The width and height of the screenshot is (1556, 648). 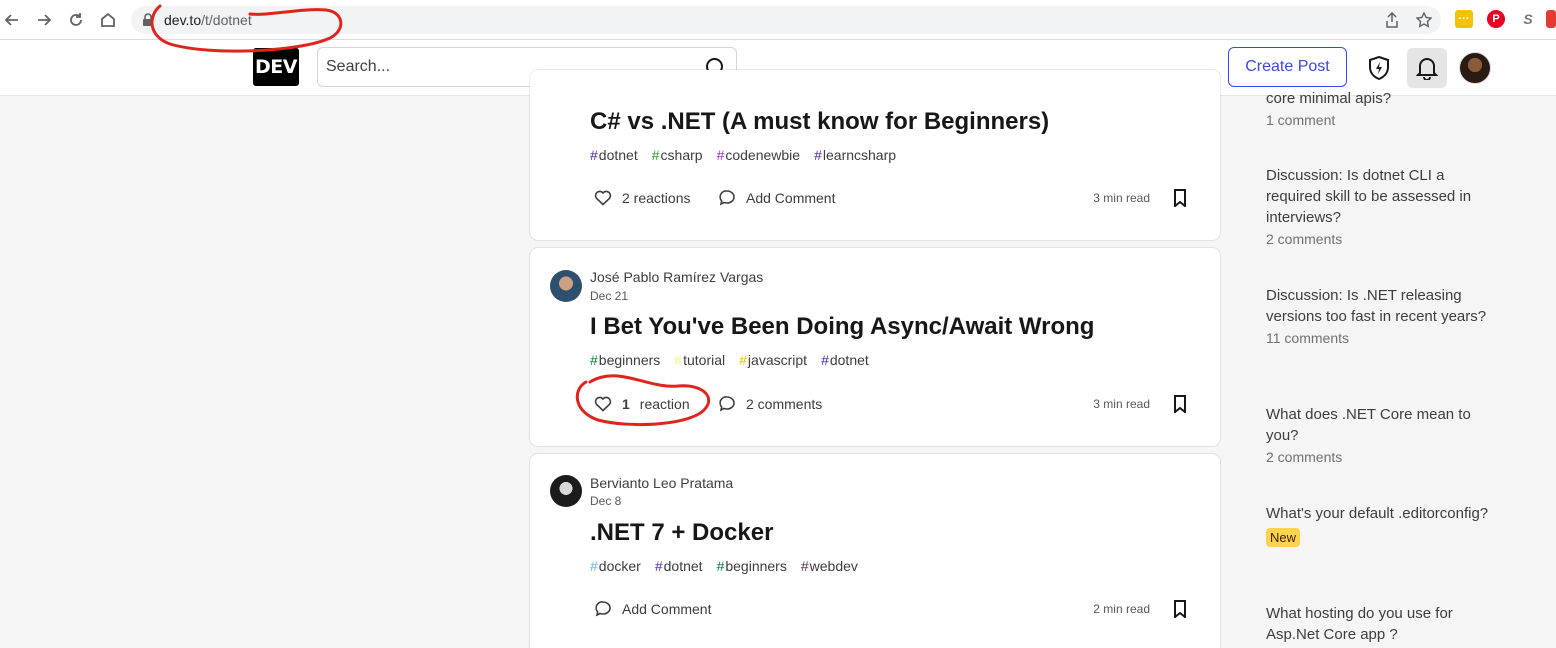 What do you see at coordinates (276, 67) in the screenshot?
I see `dev-logo: DEV` at bounding box center [276, 67].